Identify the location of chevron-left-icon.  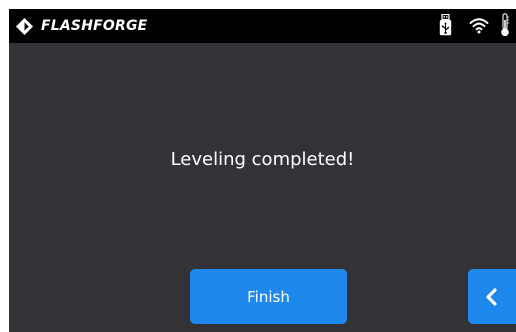
(491, 296).